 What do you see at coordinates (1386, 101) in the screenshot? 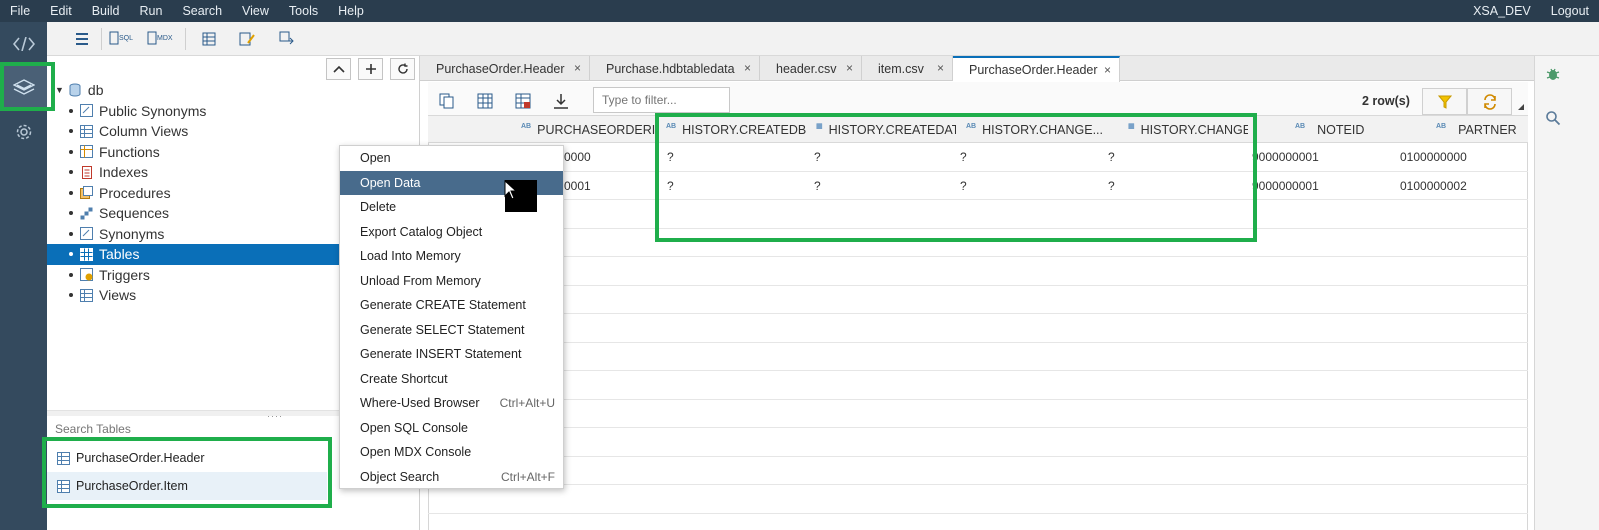
I see `row-count: 2 row(s)` at bounding box center [1386, 101].